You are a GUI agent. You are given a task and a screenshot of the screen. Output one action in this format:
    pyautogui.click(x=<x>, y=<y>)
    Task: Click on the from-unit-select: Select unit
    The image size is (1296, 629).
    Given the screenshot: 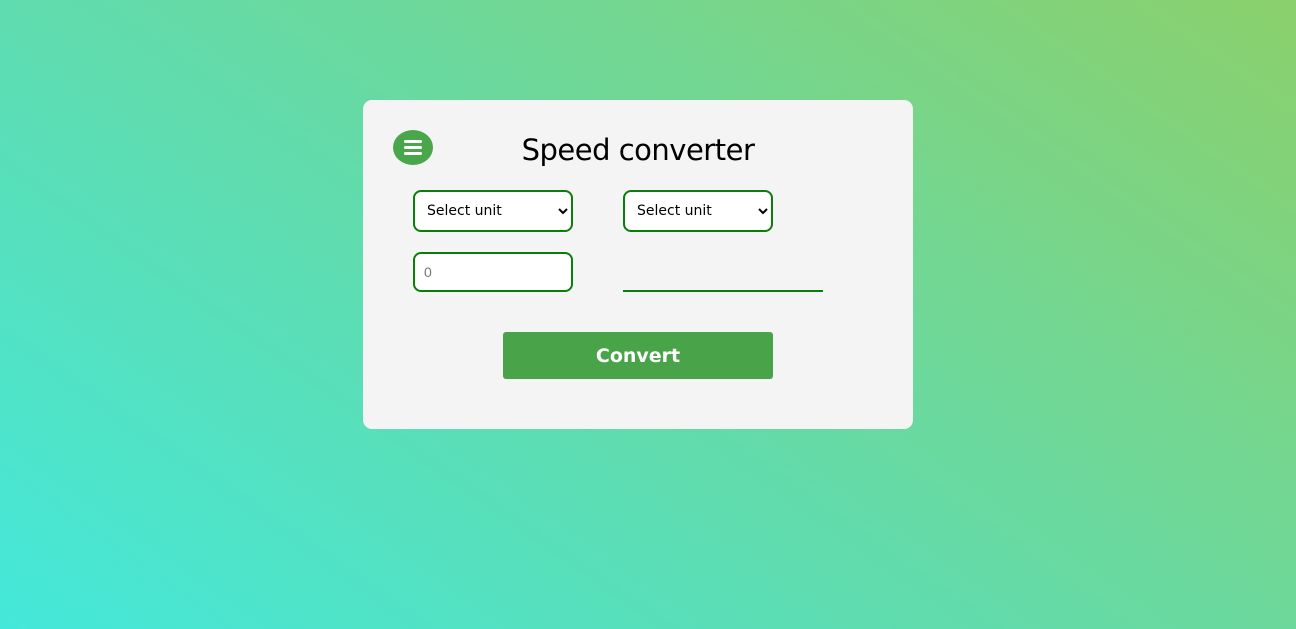 What is the action you would take?
    pyautogui.click(x=493, y=211)
    